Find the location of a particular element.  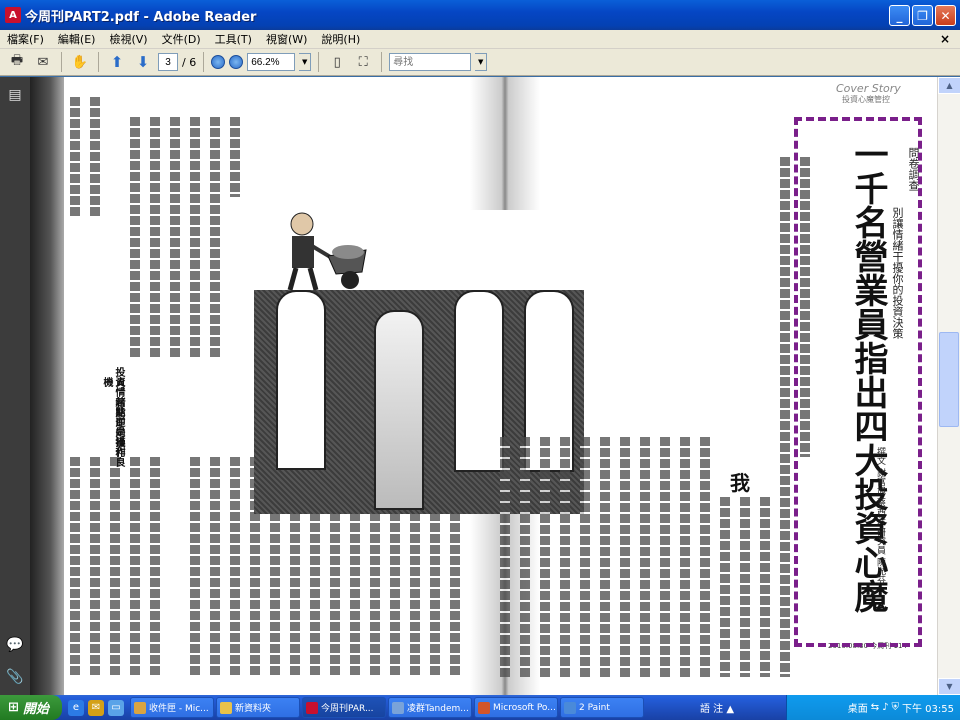

close-document-button: × is located at coordinates (945, 39).